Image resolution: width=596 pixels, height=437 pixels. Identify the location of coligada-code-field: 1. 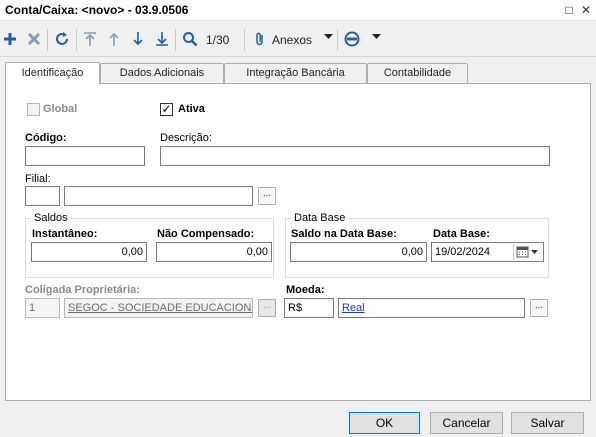
(42, 308).